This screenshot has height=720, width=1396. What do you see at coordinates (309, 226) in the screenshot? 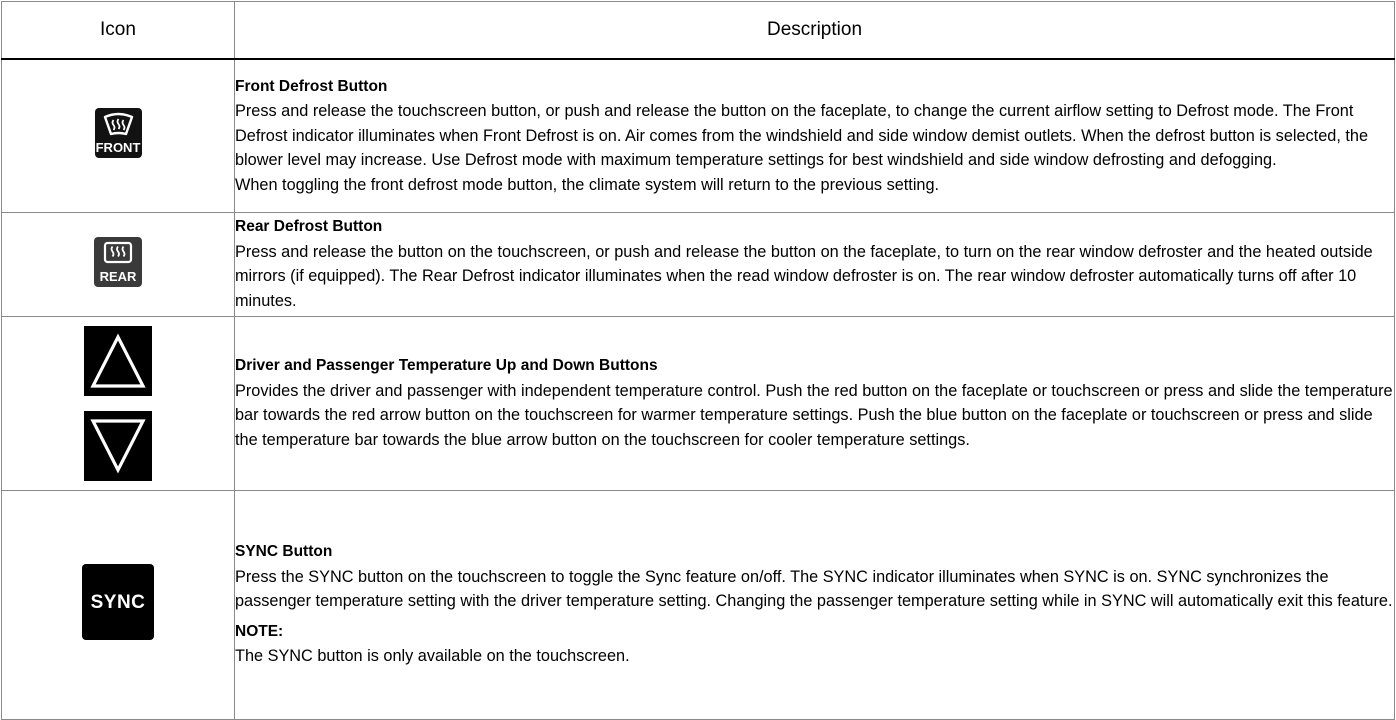
I see `row-title: Rear Defrost Button` at bounding box center [309, 226].